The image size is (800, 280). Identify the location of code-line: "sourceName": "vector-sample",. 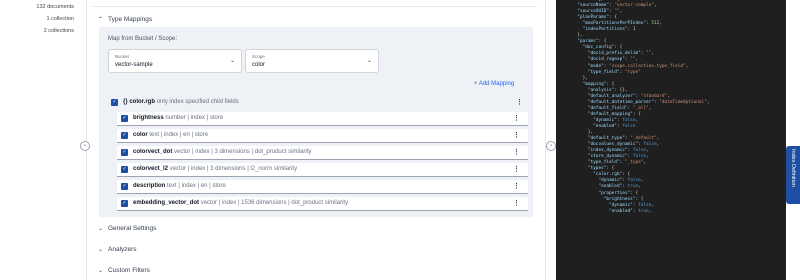
(617, 6).